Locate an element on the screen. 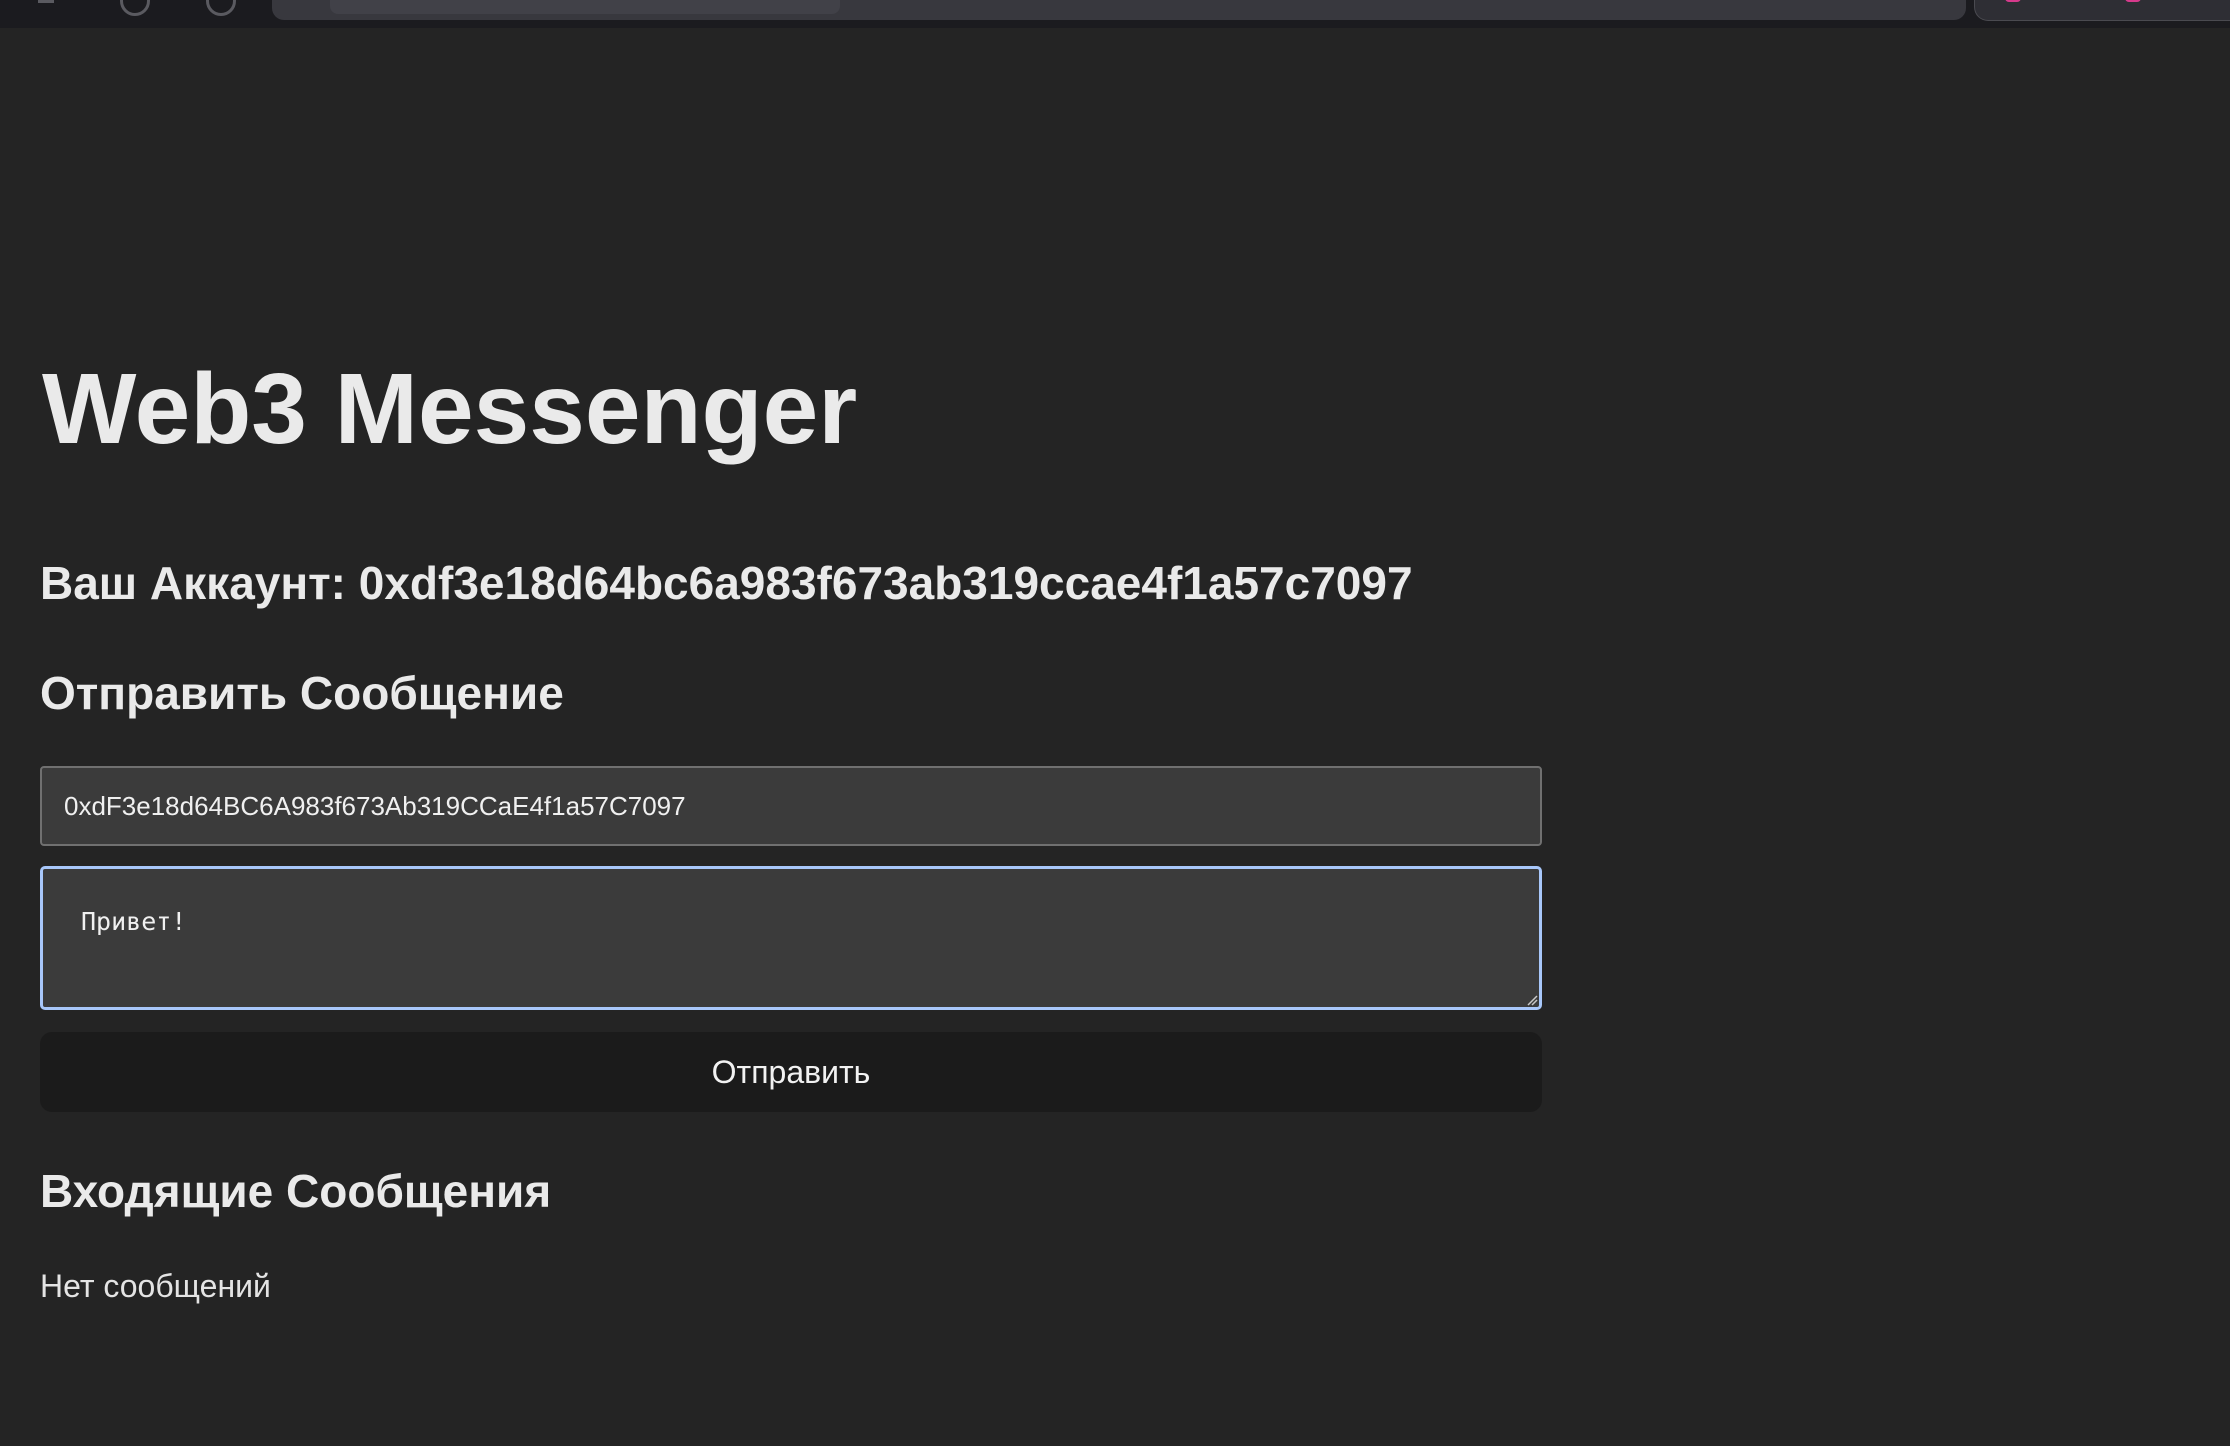  extensions-panel is located at coordinates (2102, 10).